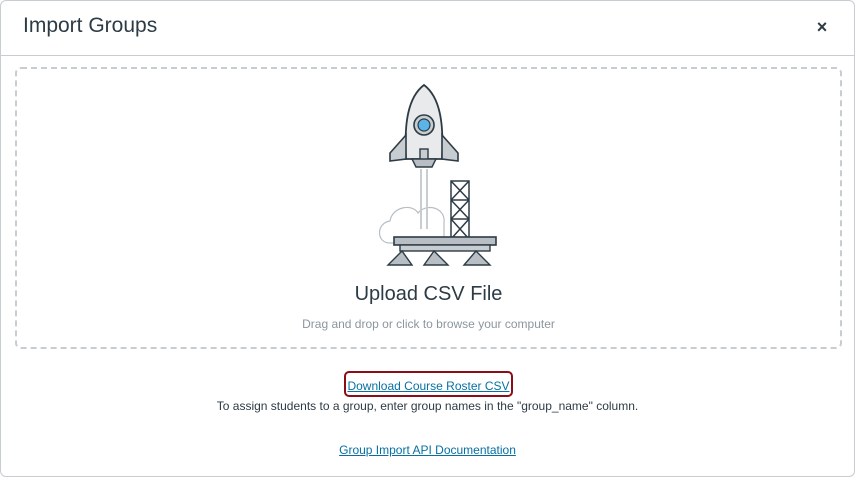 The height and width of the screenshot is (477, 855). Describe the element at coordinates (427, 28) in the screenshot. I see `dialog-header: Import Groups ×` at that location.